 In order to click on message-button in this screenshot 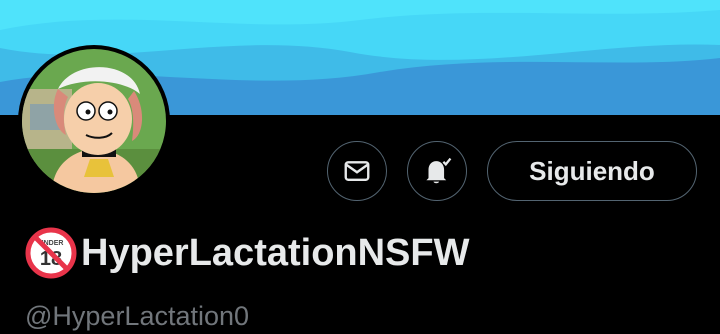, I will do `click(357, 171)`.